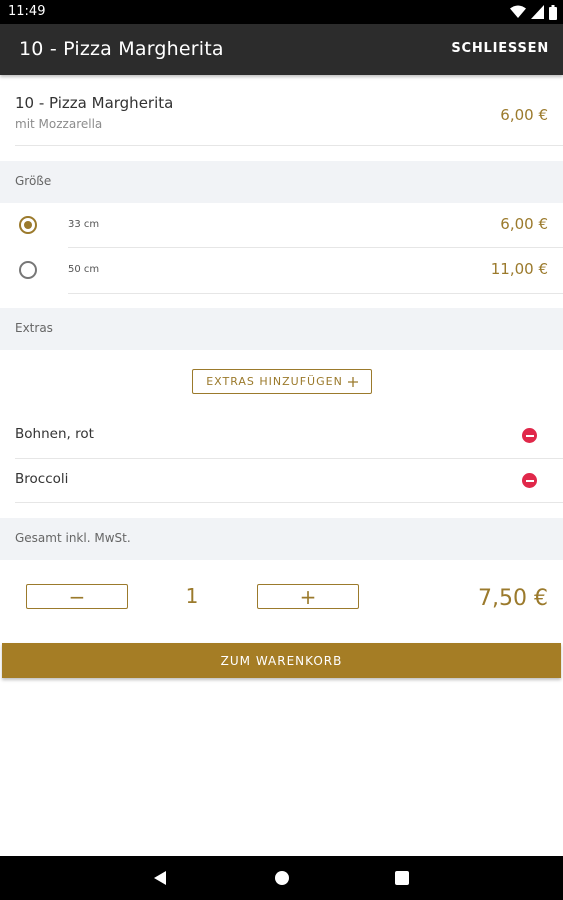  Describe the element at coordinates (281, 225) in the screenshot. I see `size-option-33cm: 33 cm 6,00 €` at that location.